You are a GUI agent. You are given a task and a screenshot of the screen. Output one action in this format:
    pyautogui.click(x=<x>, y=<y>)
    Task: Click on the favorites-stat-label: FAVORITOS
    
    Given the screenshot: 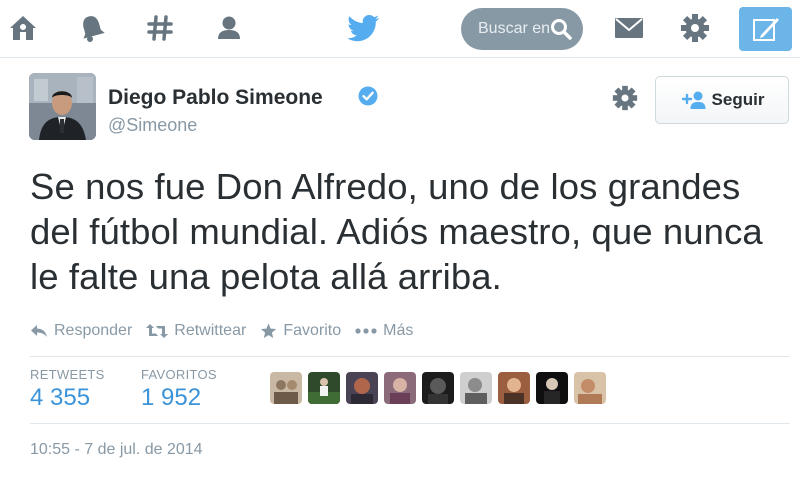 What is the action you would take?
    pyautogui.click(x=179, y=374)
    